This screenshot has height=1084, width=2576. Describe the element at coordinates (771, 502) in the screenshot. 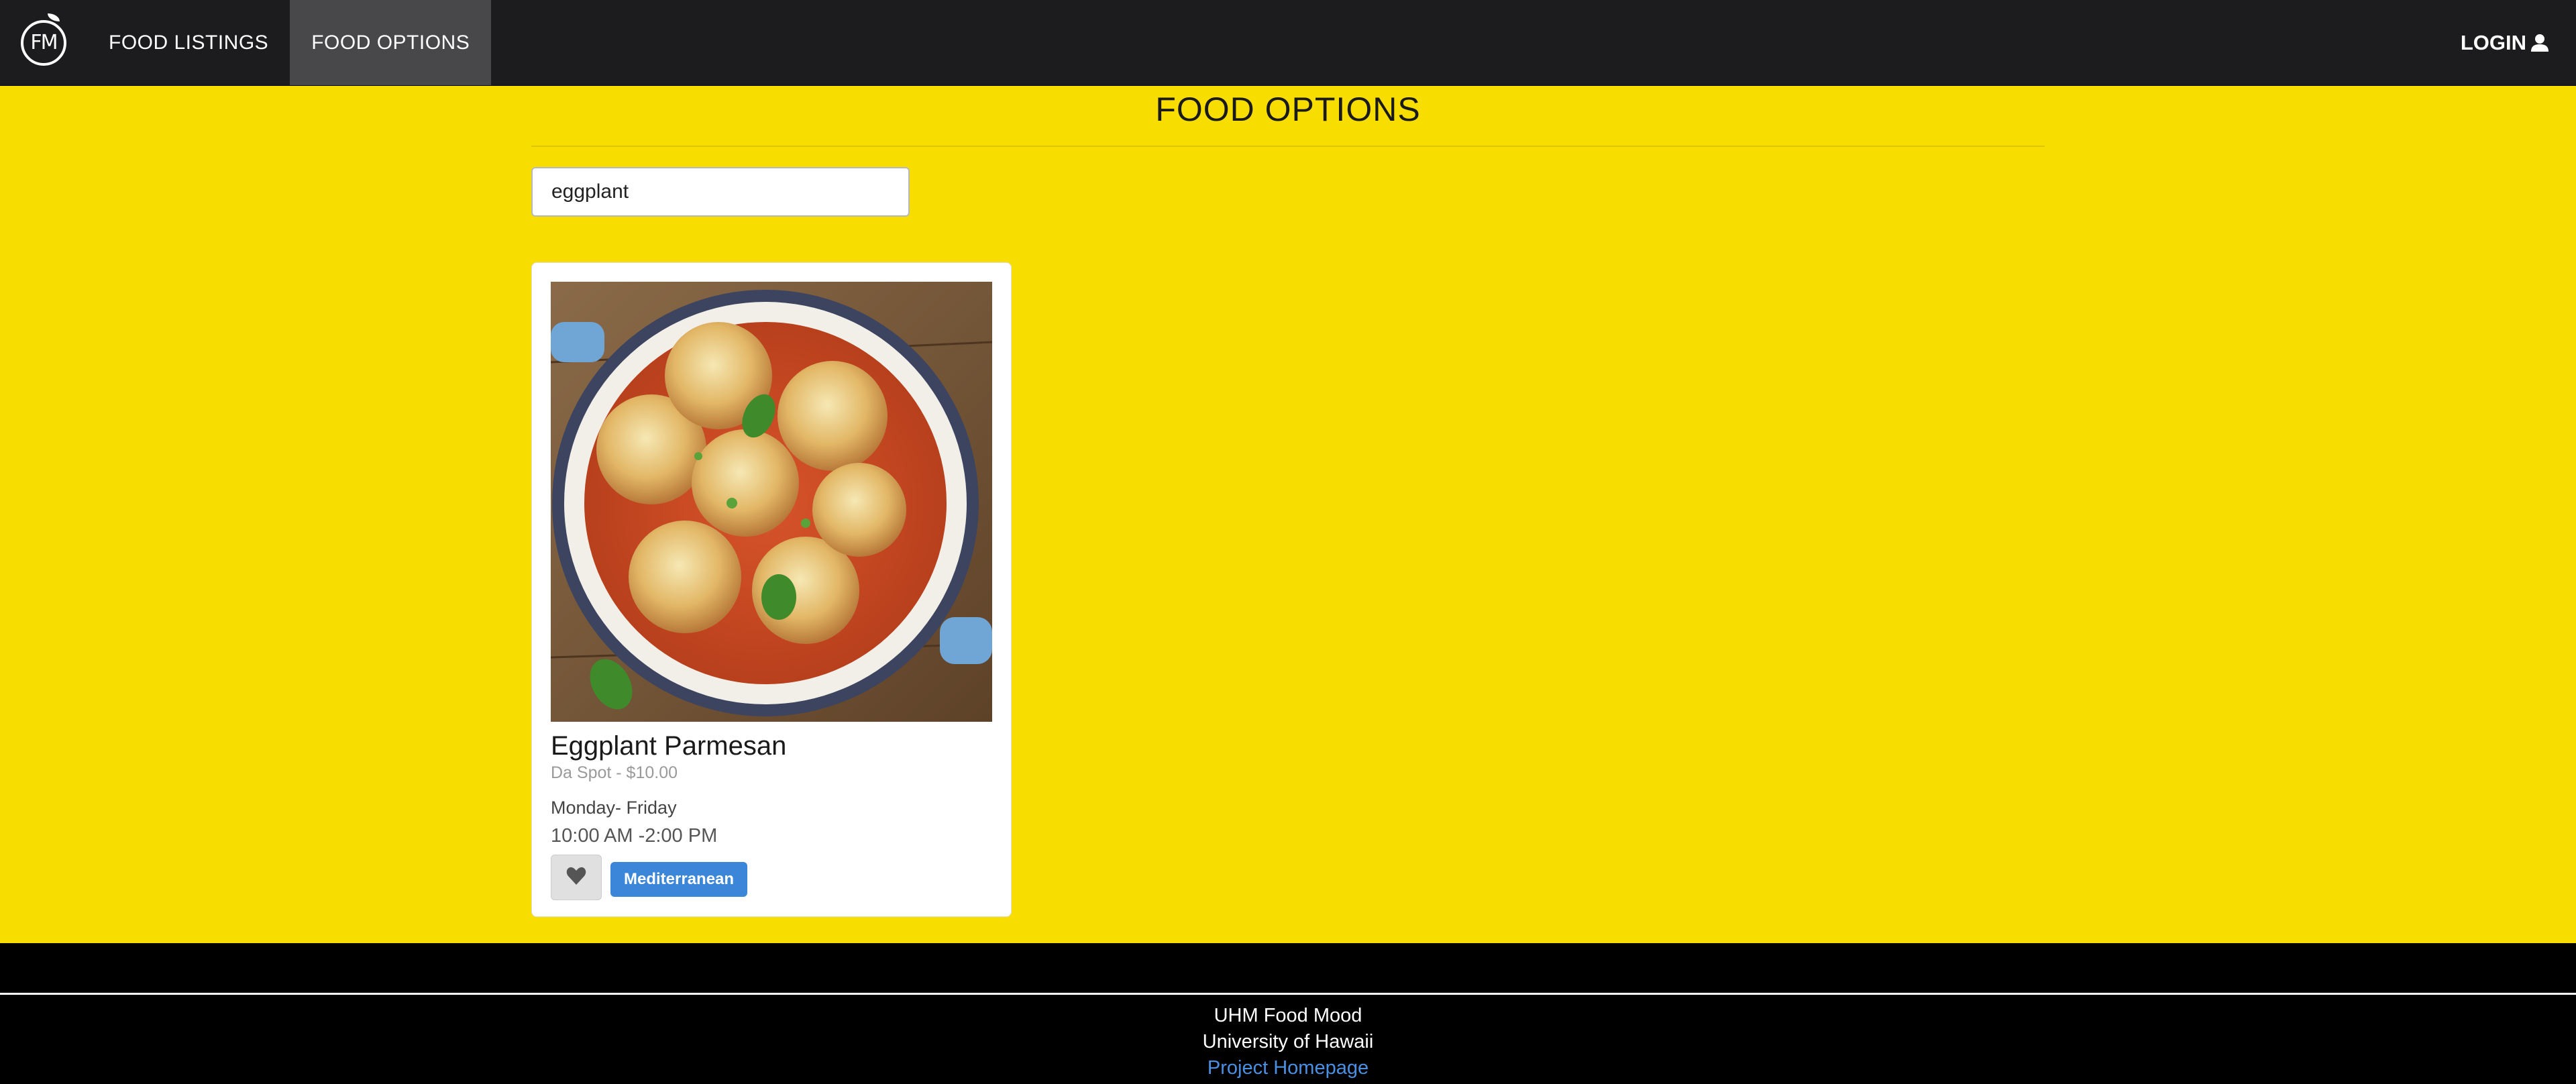

I see `food-image` at that location.